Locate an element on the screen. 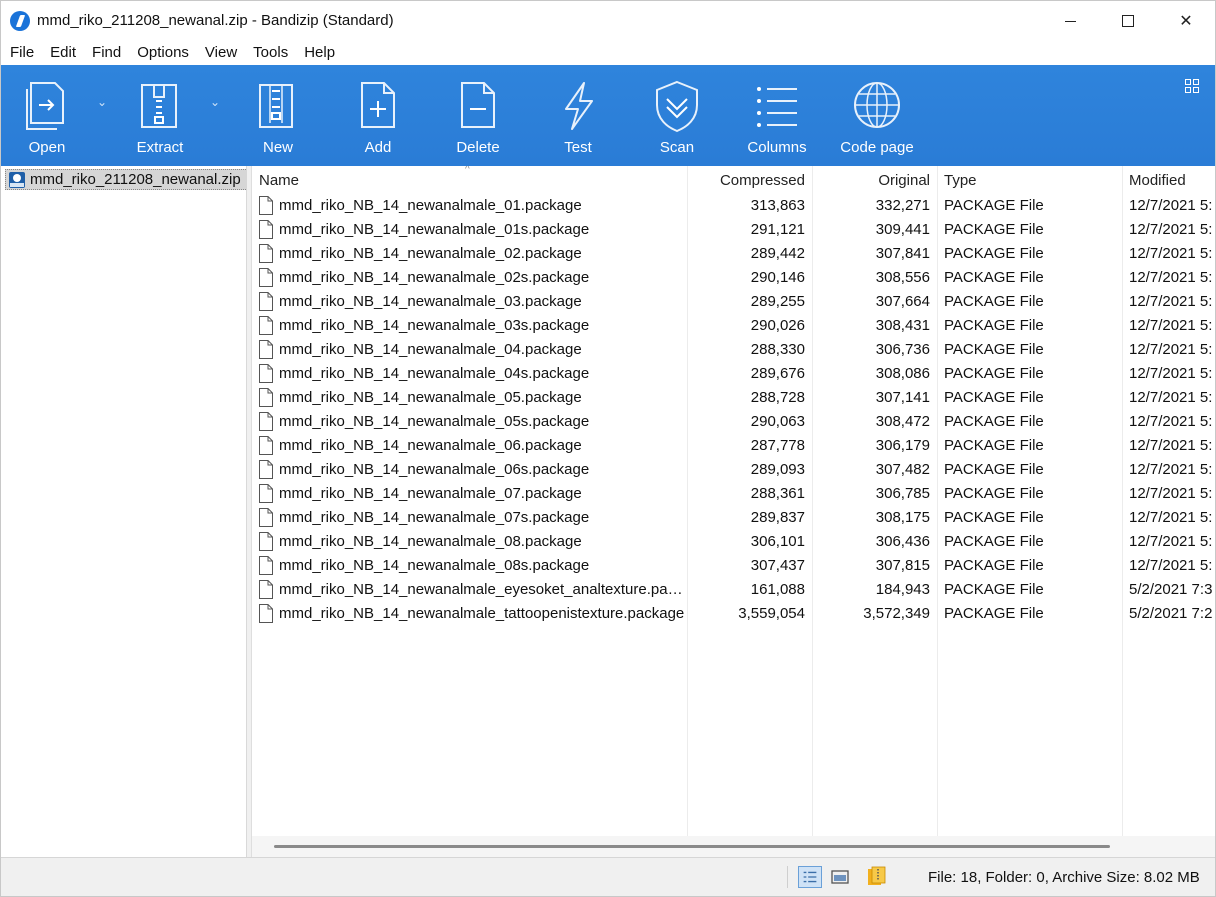 This screenshot has width=1216, height=897. file-name: mmd_riko_NB_14_newanalmale_08s.package is located at coordinates (434, 565).